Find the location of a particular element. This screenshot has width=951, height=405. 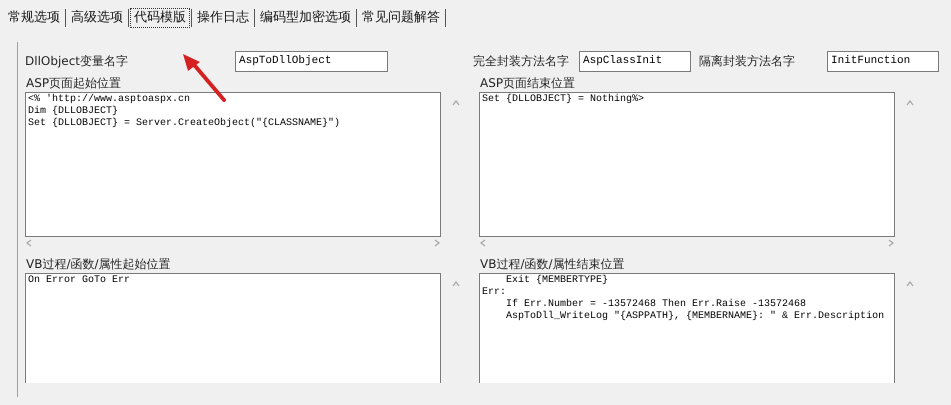

tab: 常规选项 is located at coordinates (34, 18).